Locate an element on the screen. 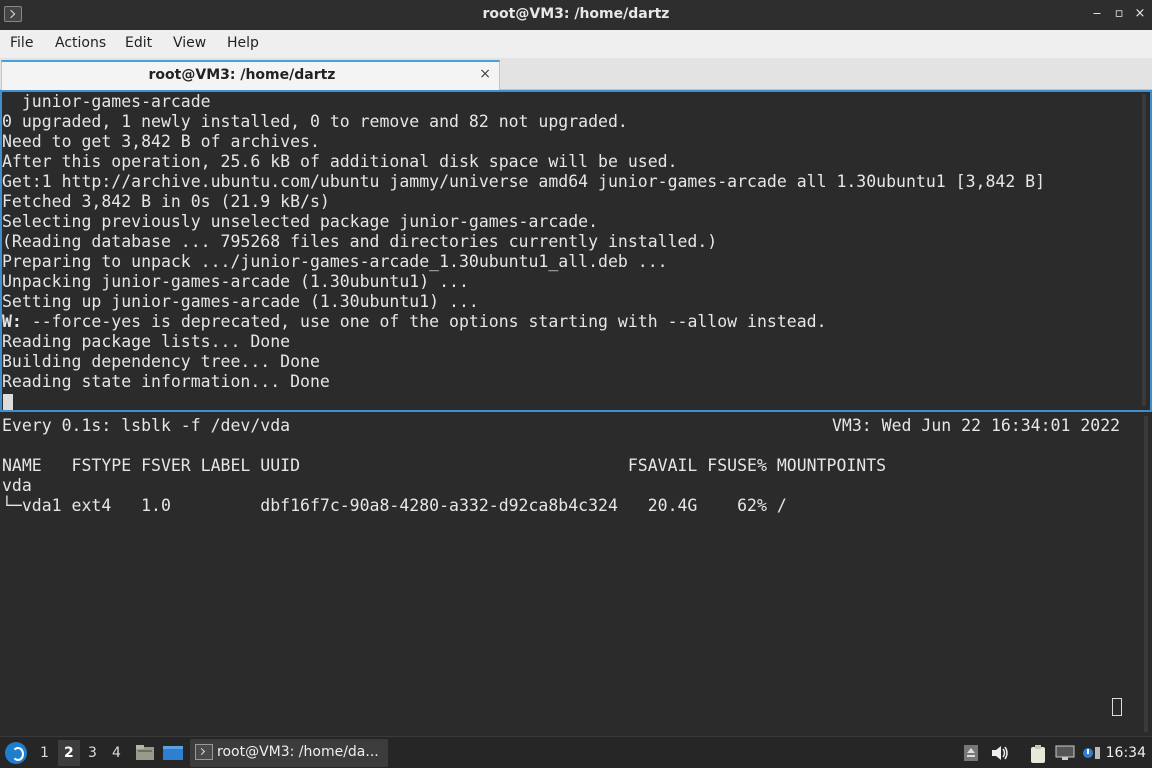 Image resolution: width=1152 pixels, height=768 pixels. clock: 16:34 is located at coordinates (1126, 753).